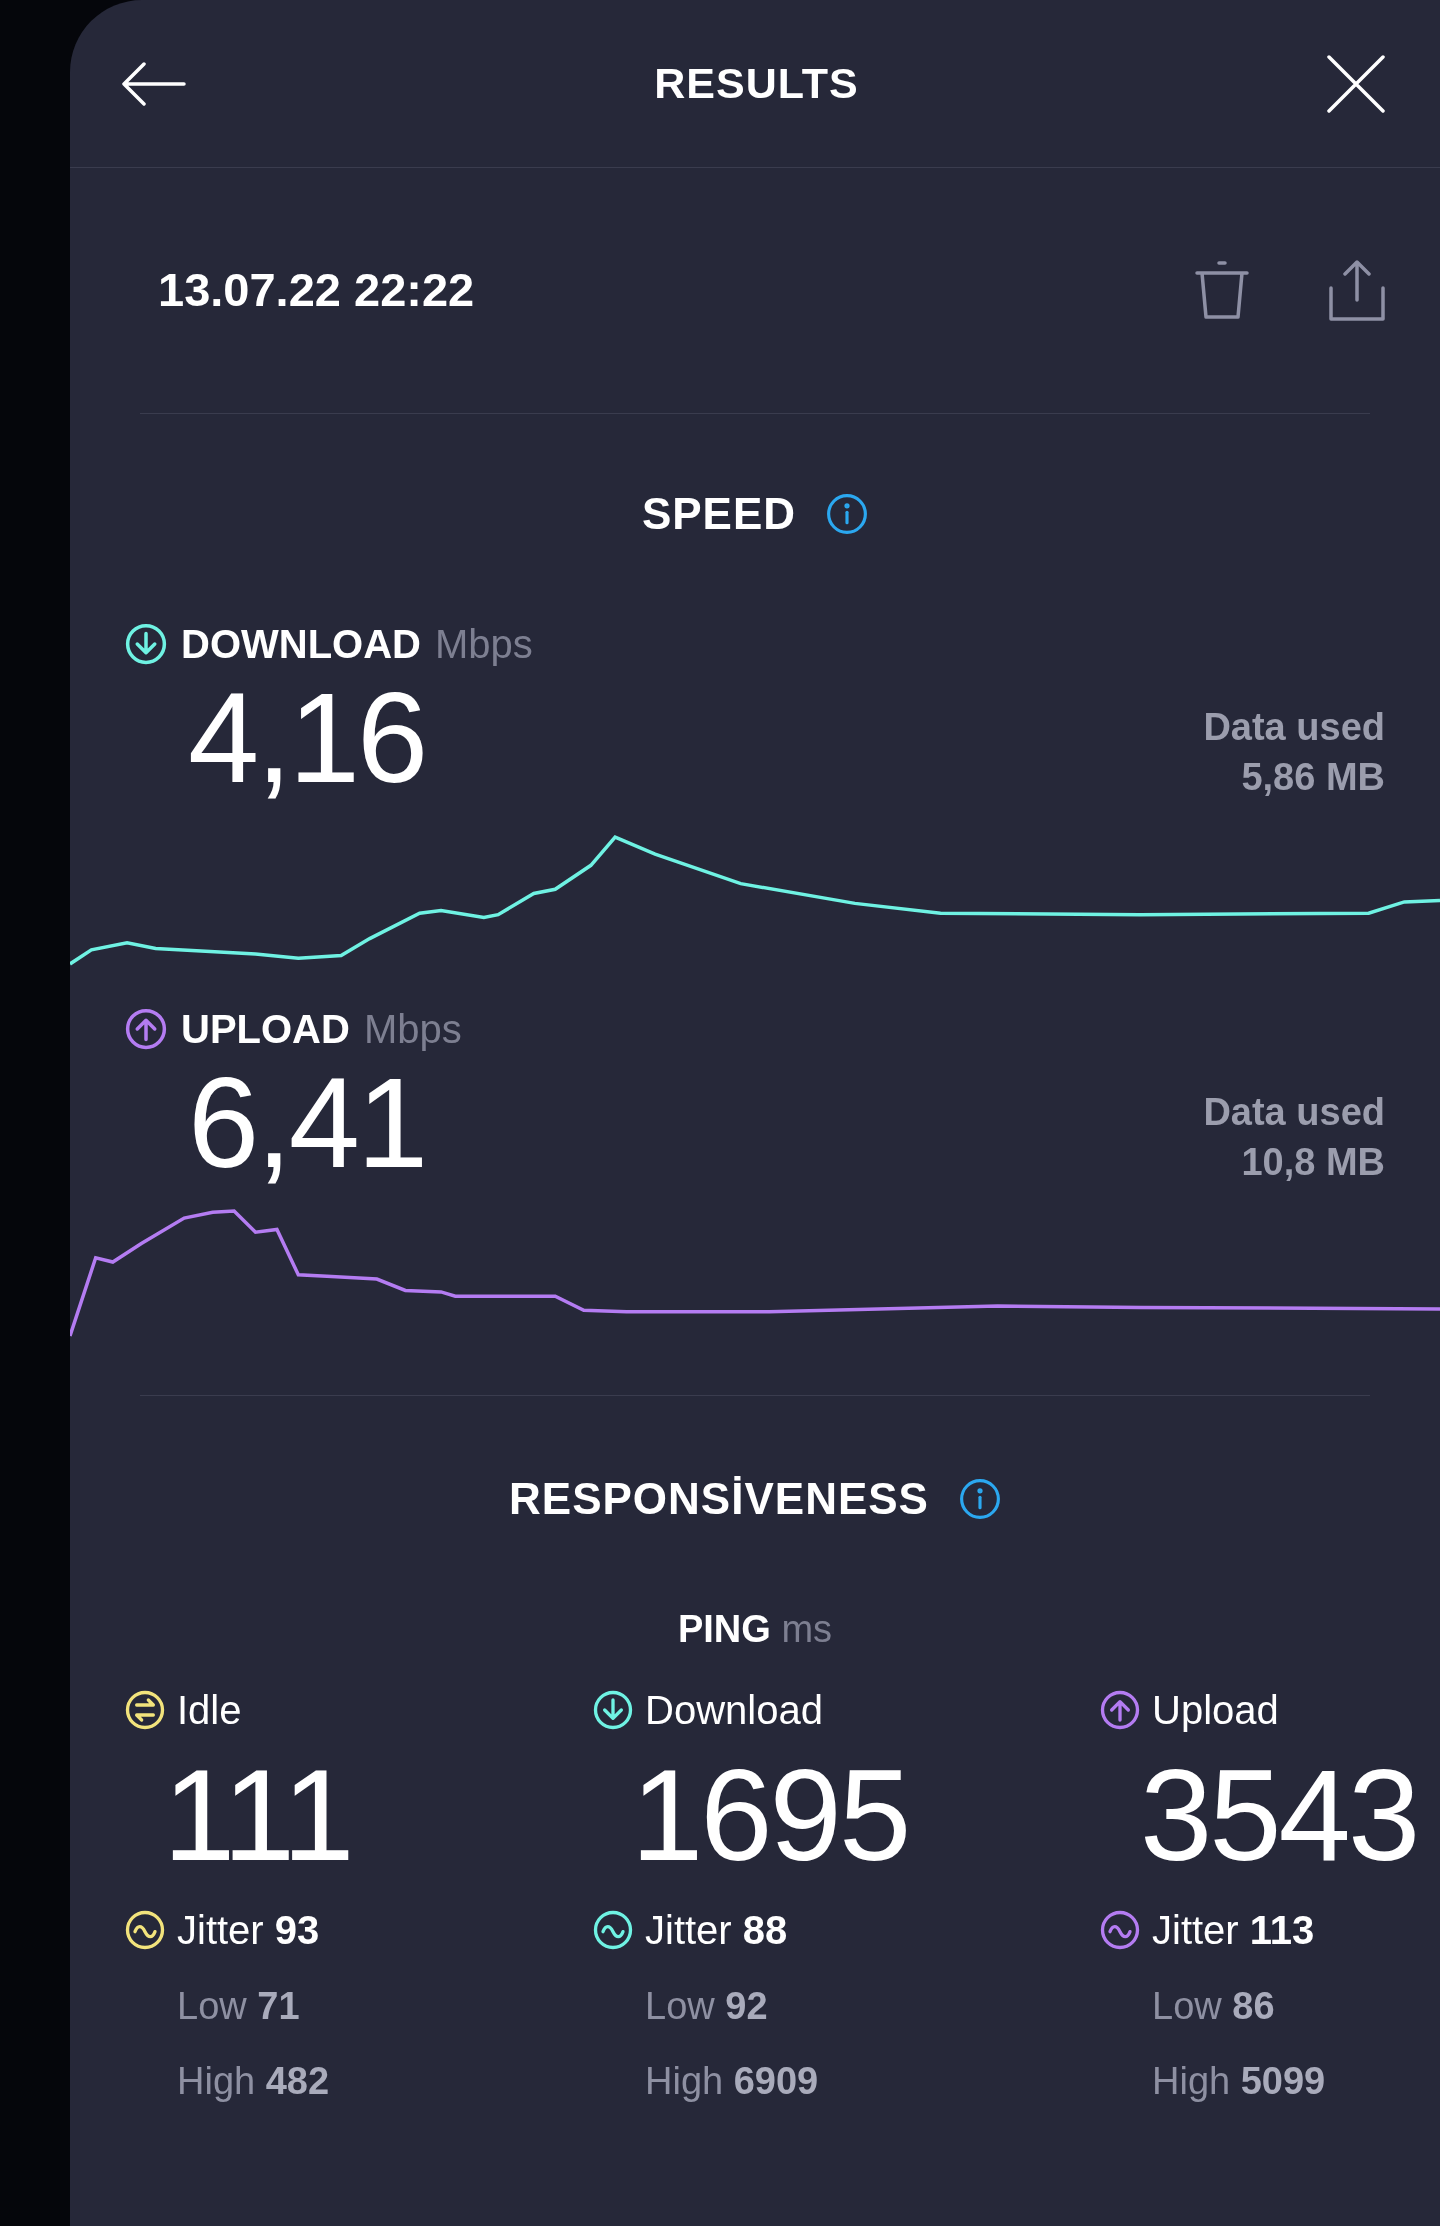  I want to click on unit-label: ms, so click(807, 1629).